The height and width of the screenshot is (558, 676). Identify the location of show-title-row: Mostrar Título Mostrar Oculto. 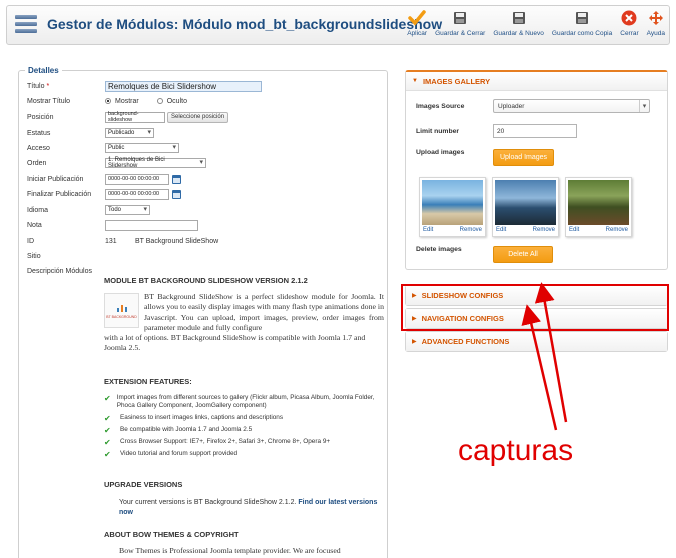
(107, 101).